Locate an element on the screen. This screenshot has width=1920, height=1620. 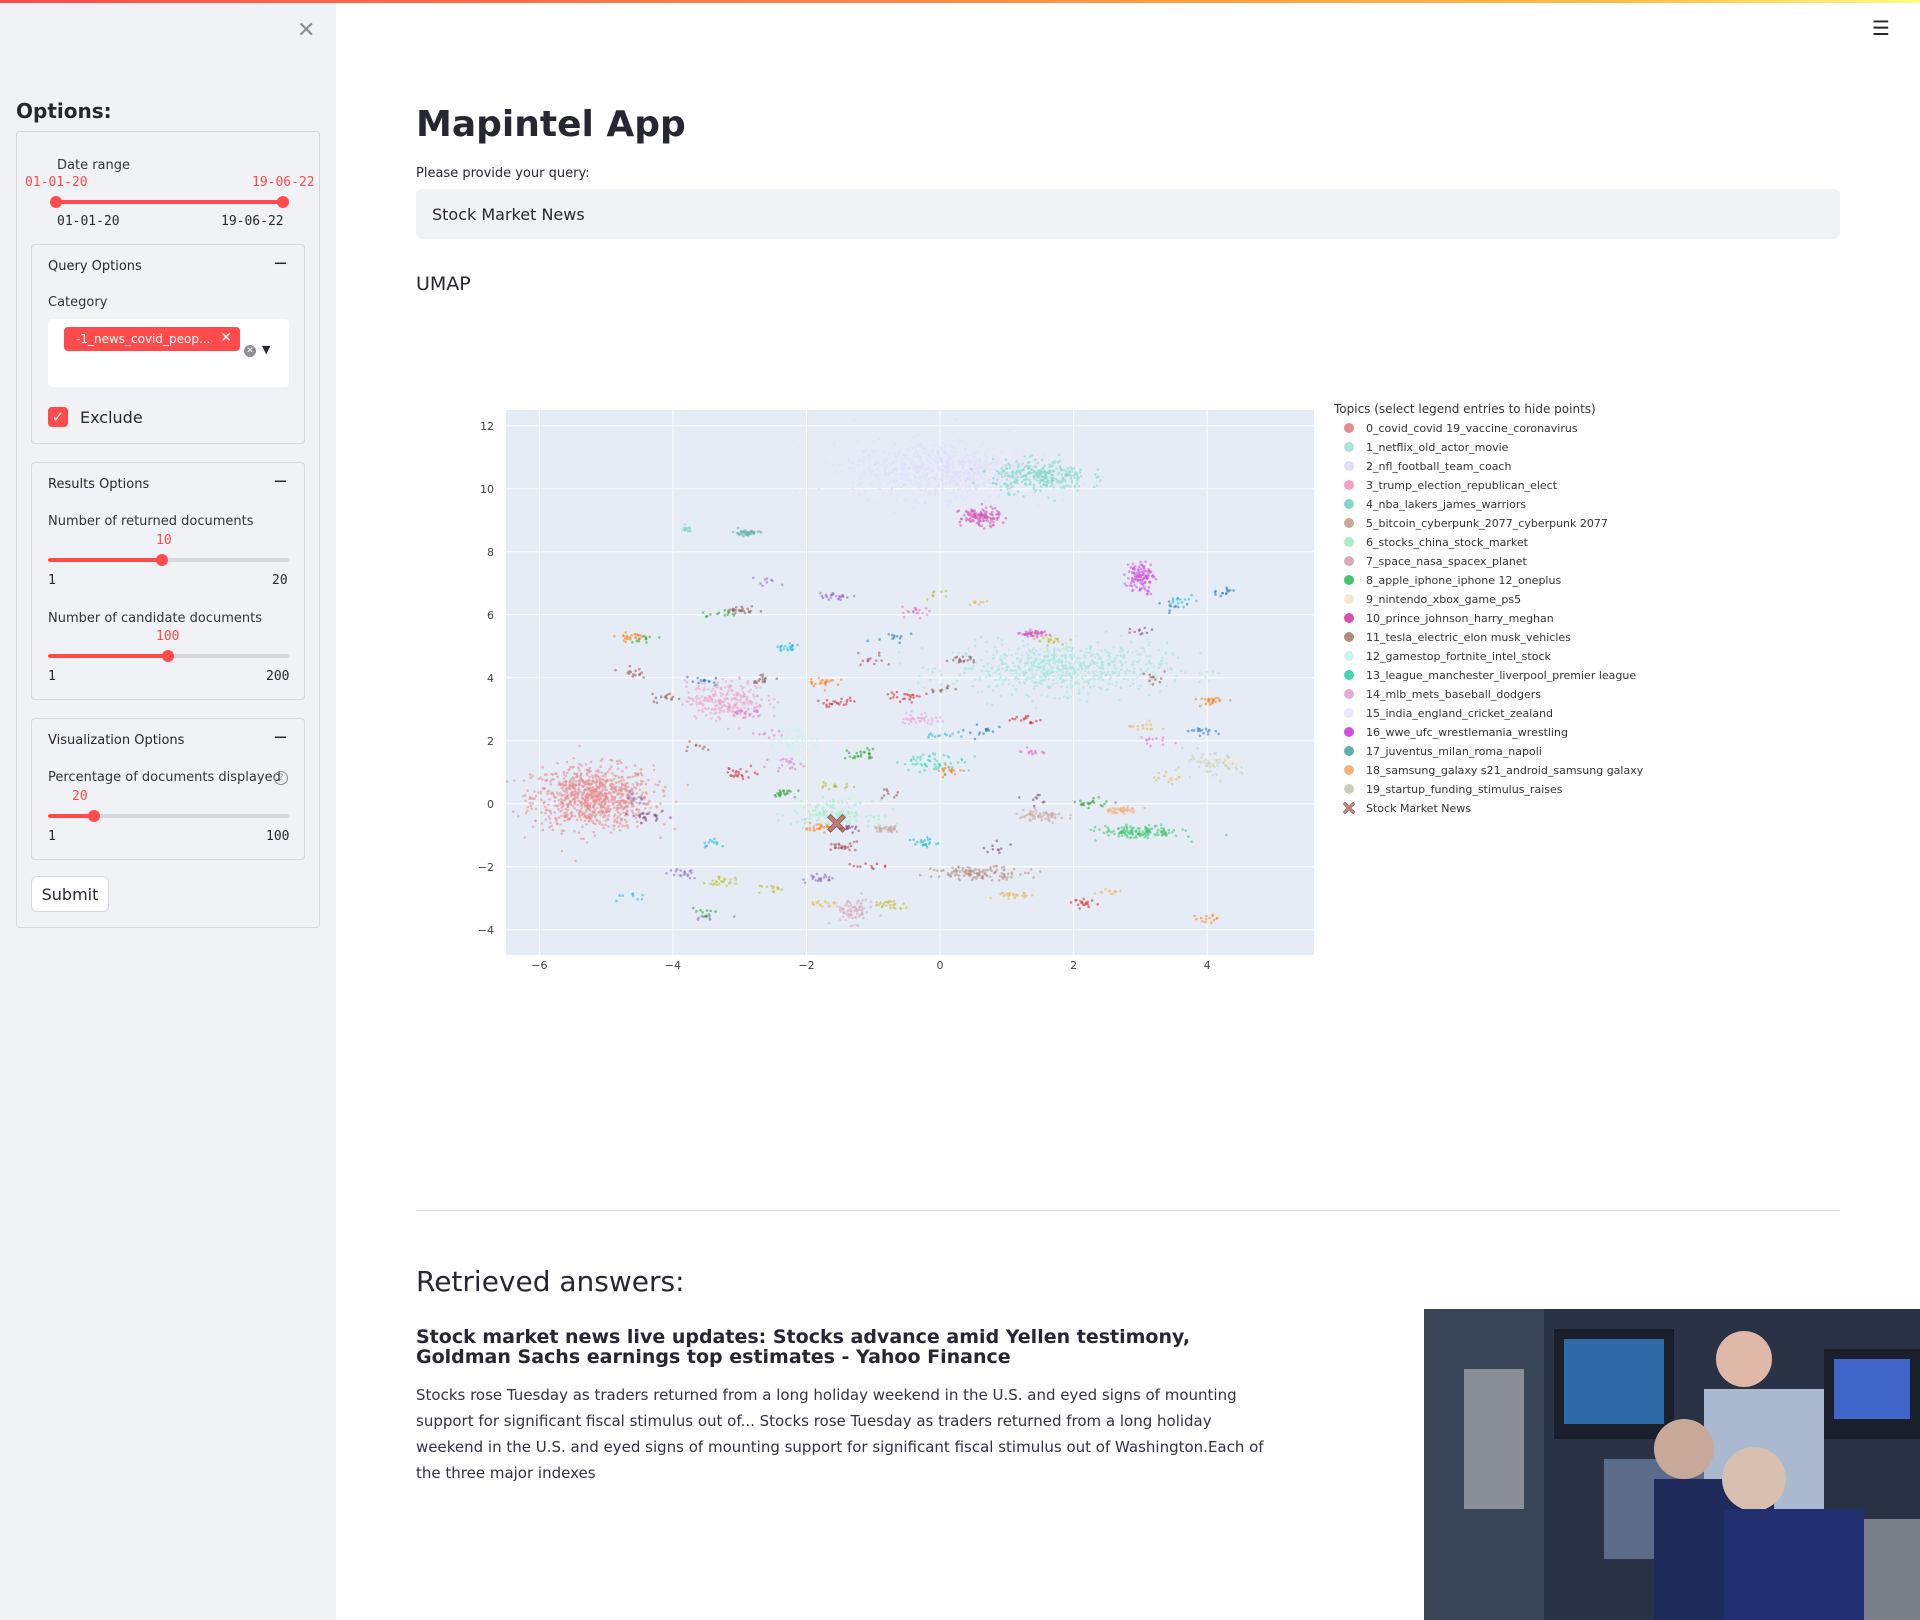
visualization-options-header: Visualization Options is located at coordinates (116, 740).